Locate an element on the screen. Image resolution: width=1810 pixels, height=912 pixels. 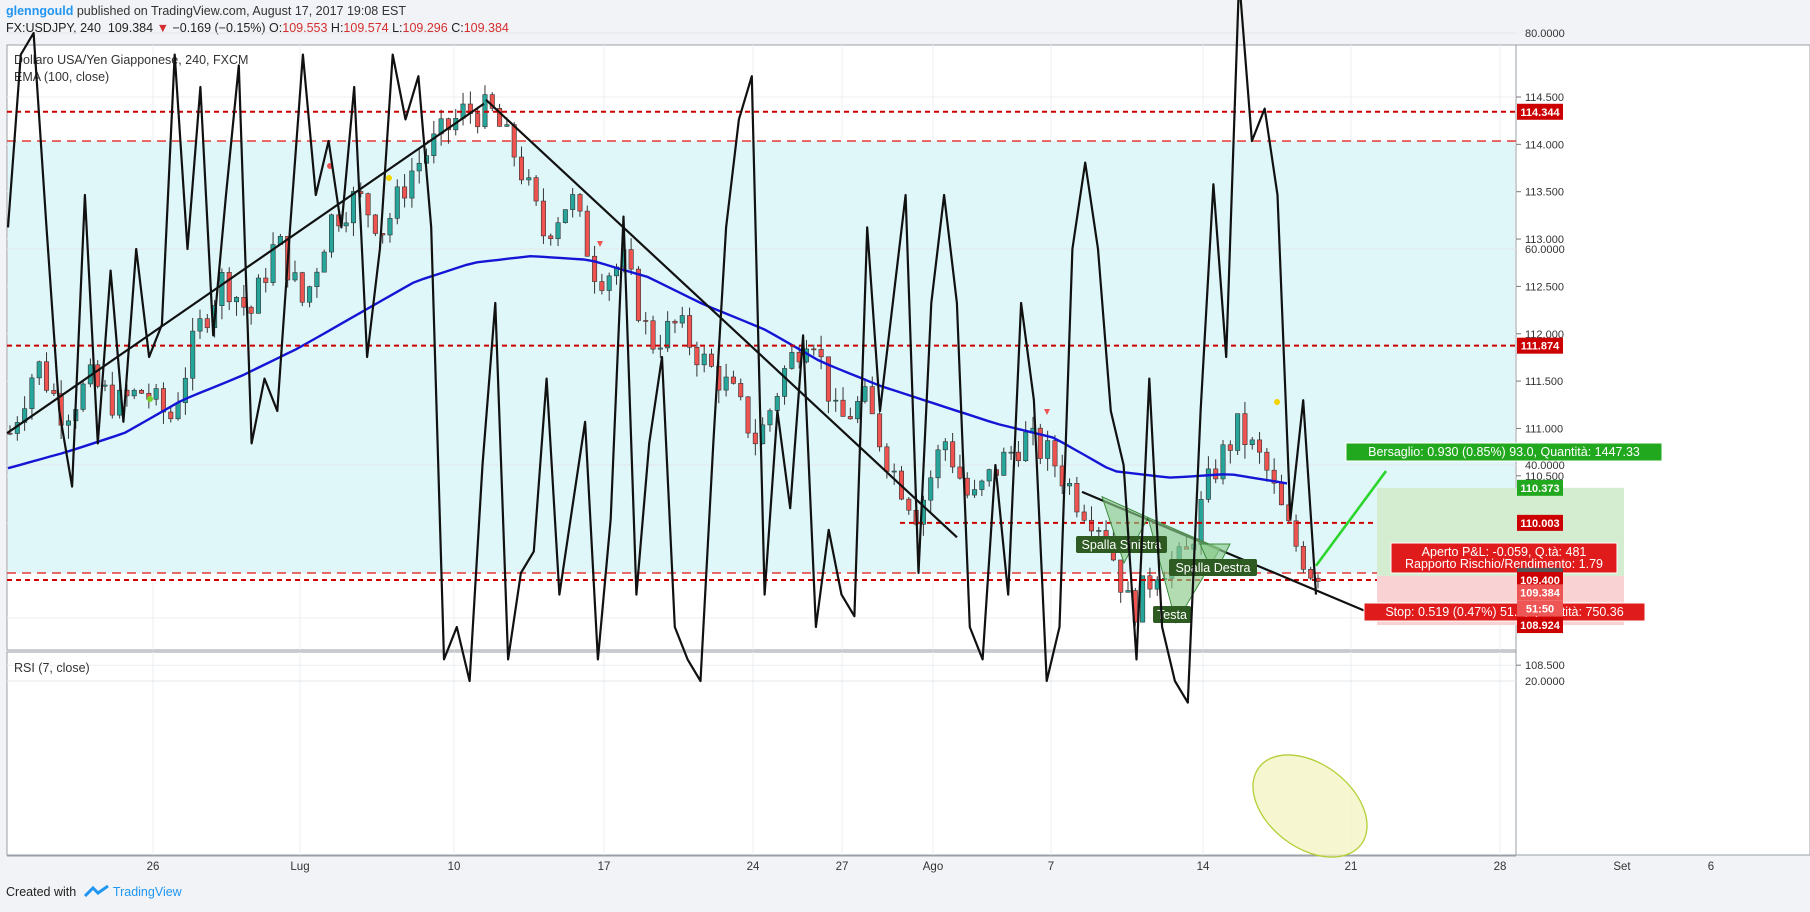
x-tick-label: 14 is located at coordinates (1203, 867).